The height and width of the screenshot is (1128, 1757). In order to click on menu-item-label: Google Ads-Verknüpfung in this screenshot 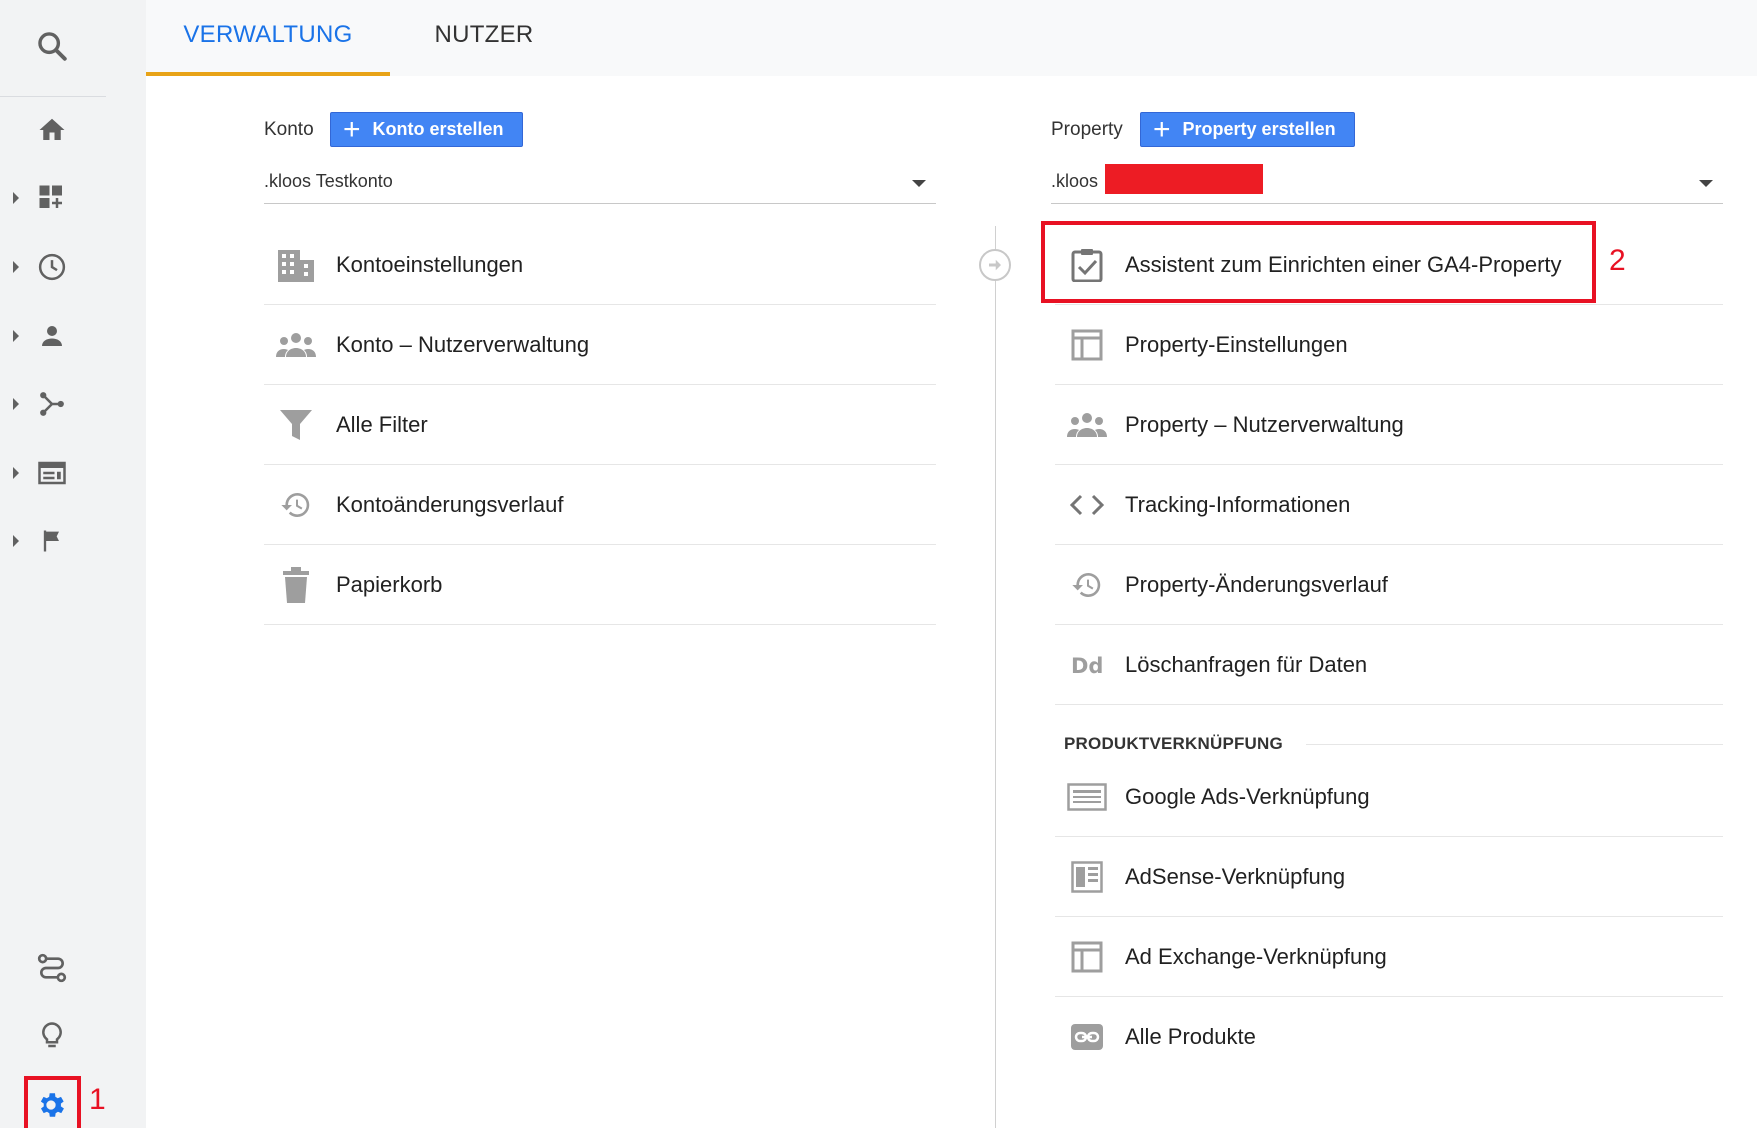, I will do `click(1247, 796)`.